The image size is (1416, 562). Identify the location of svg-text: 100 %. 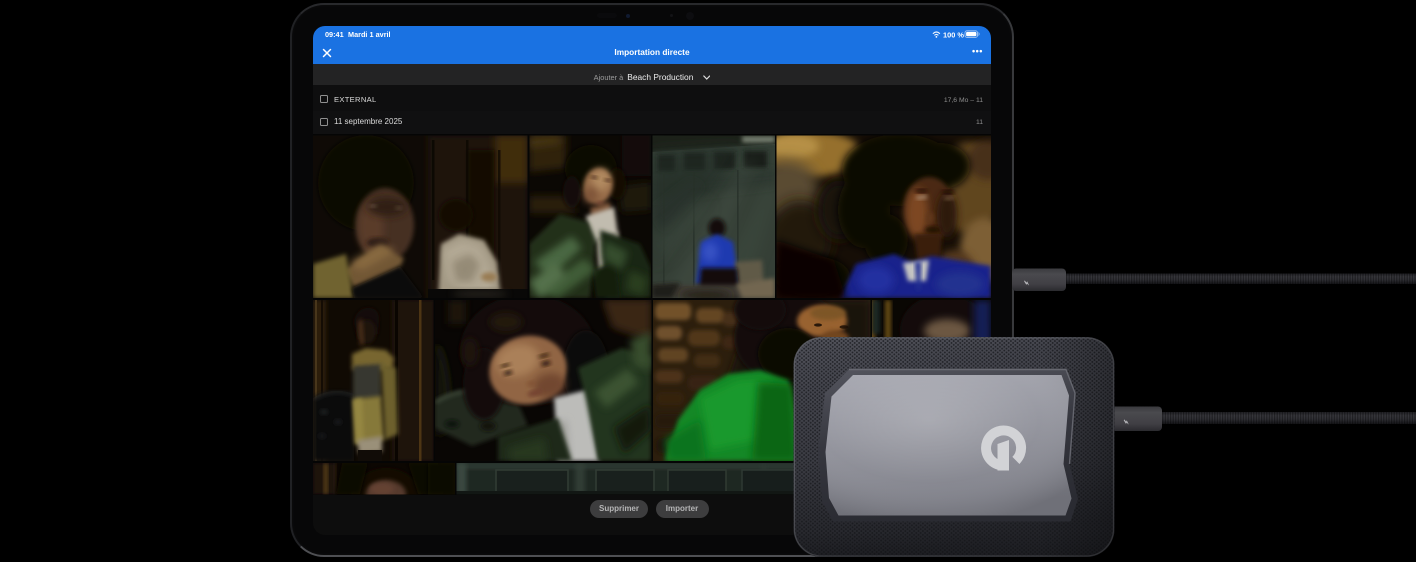
(953, 35).